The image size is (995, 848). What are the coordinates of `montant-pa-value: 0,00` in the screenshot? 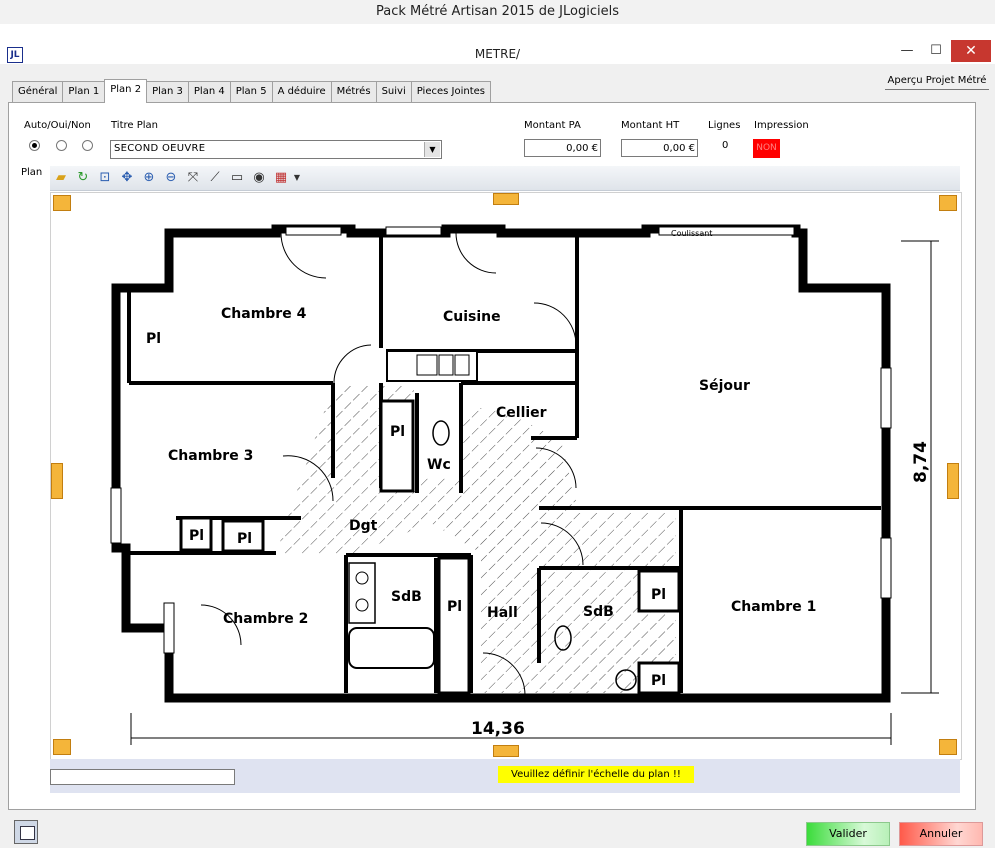 It's located at (577, 148).